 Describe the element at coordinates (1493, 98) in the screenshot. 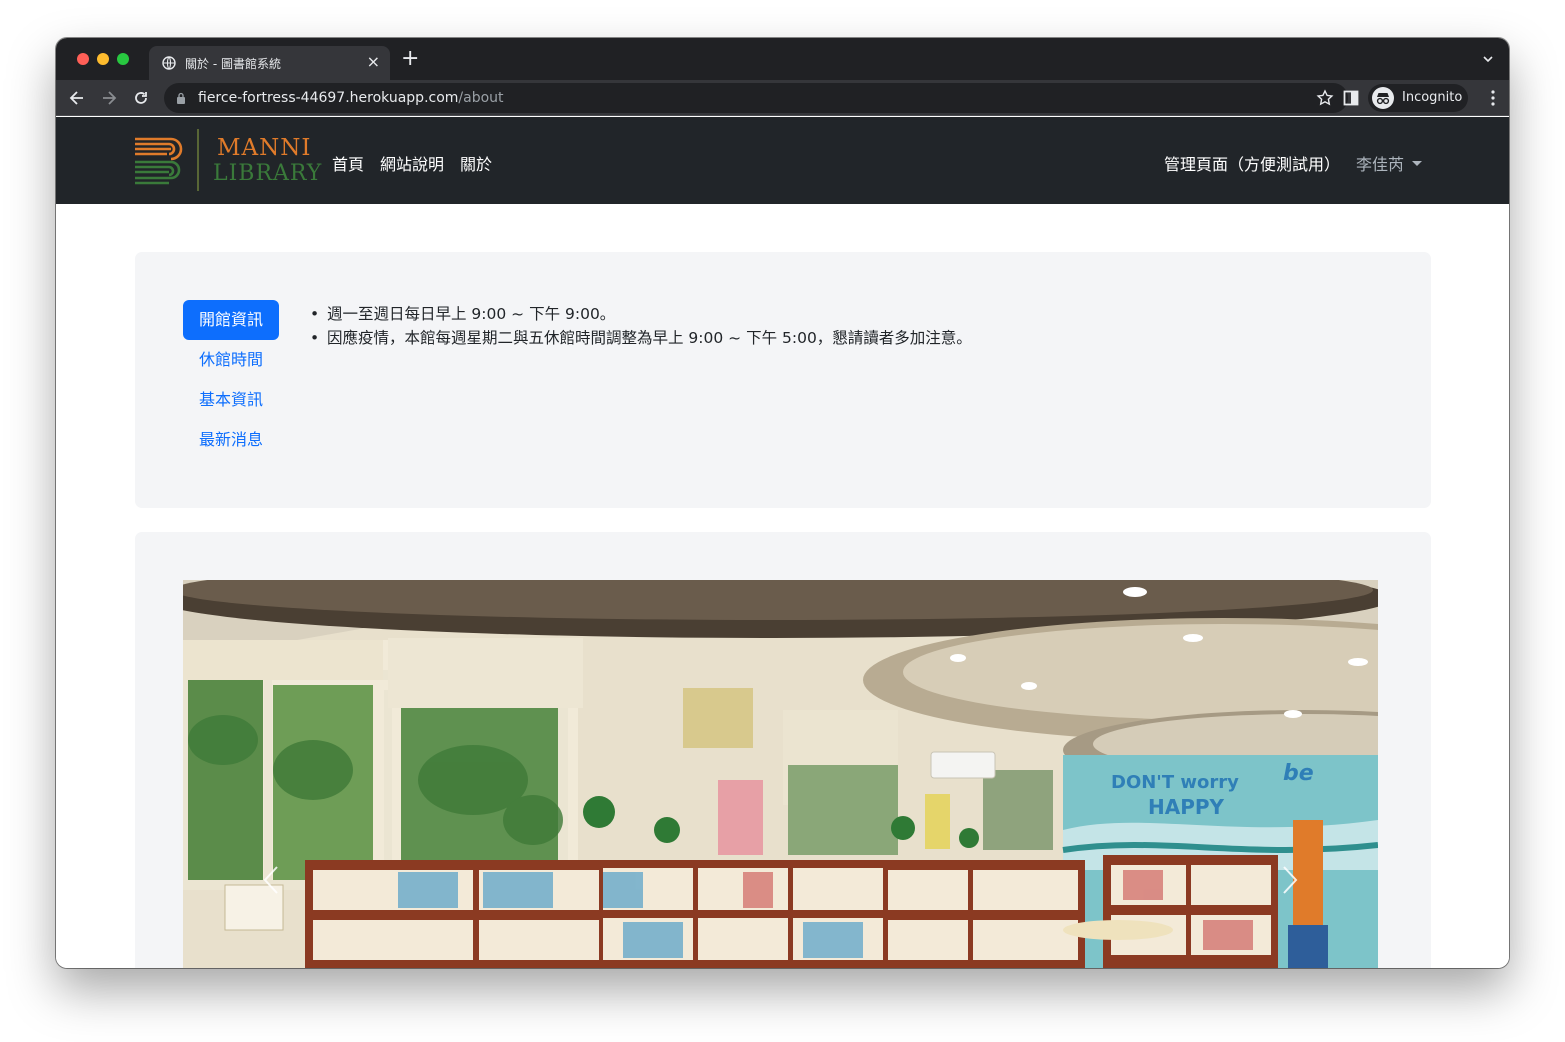

I see `more-vertical-icon` at that location.